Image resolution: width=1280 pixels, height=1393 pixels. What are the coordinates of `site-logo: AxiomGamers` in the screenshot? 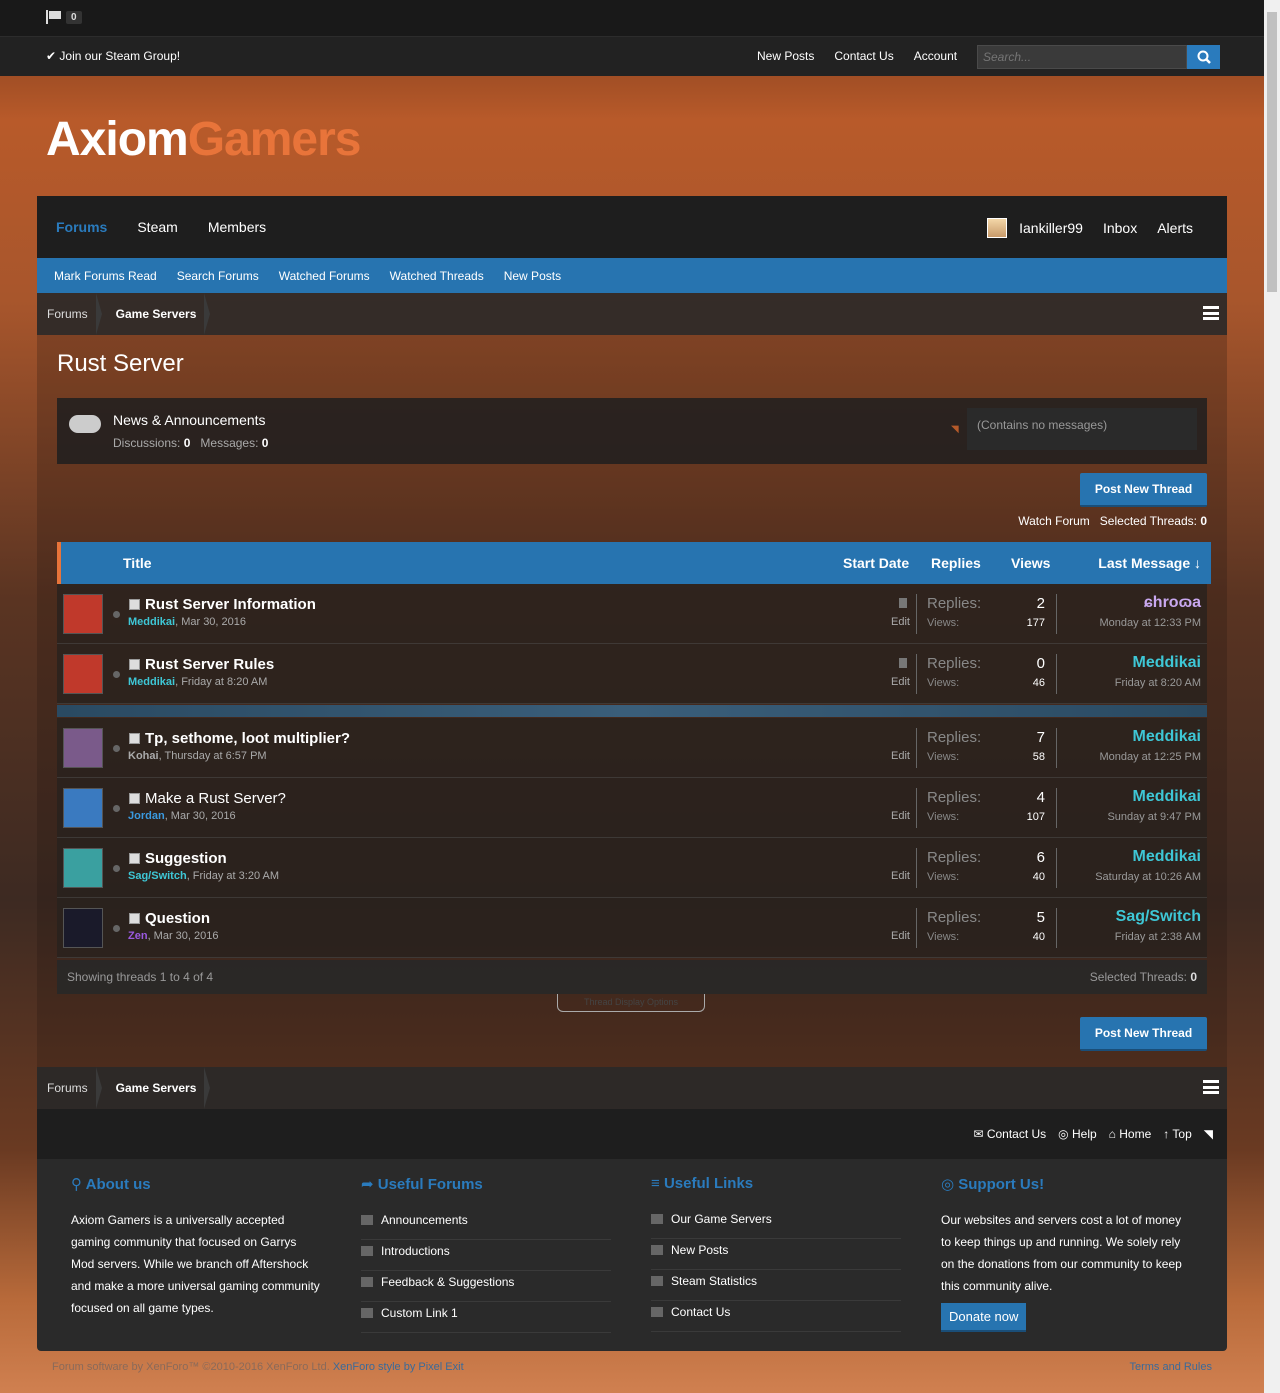 It's located at (203, 139).